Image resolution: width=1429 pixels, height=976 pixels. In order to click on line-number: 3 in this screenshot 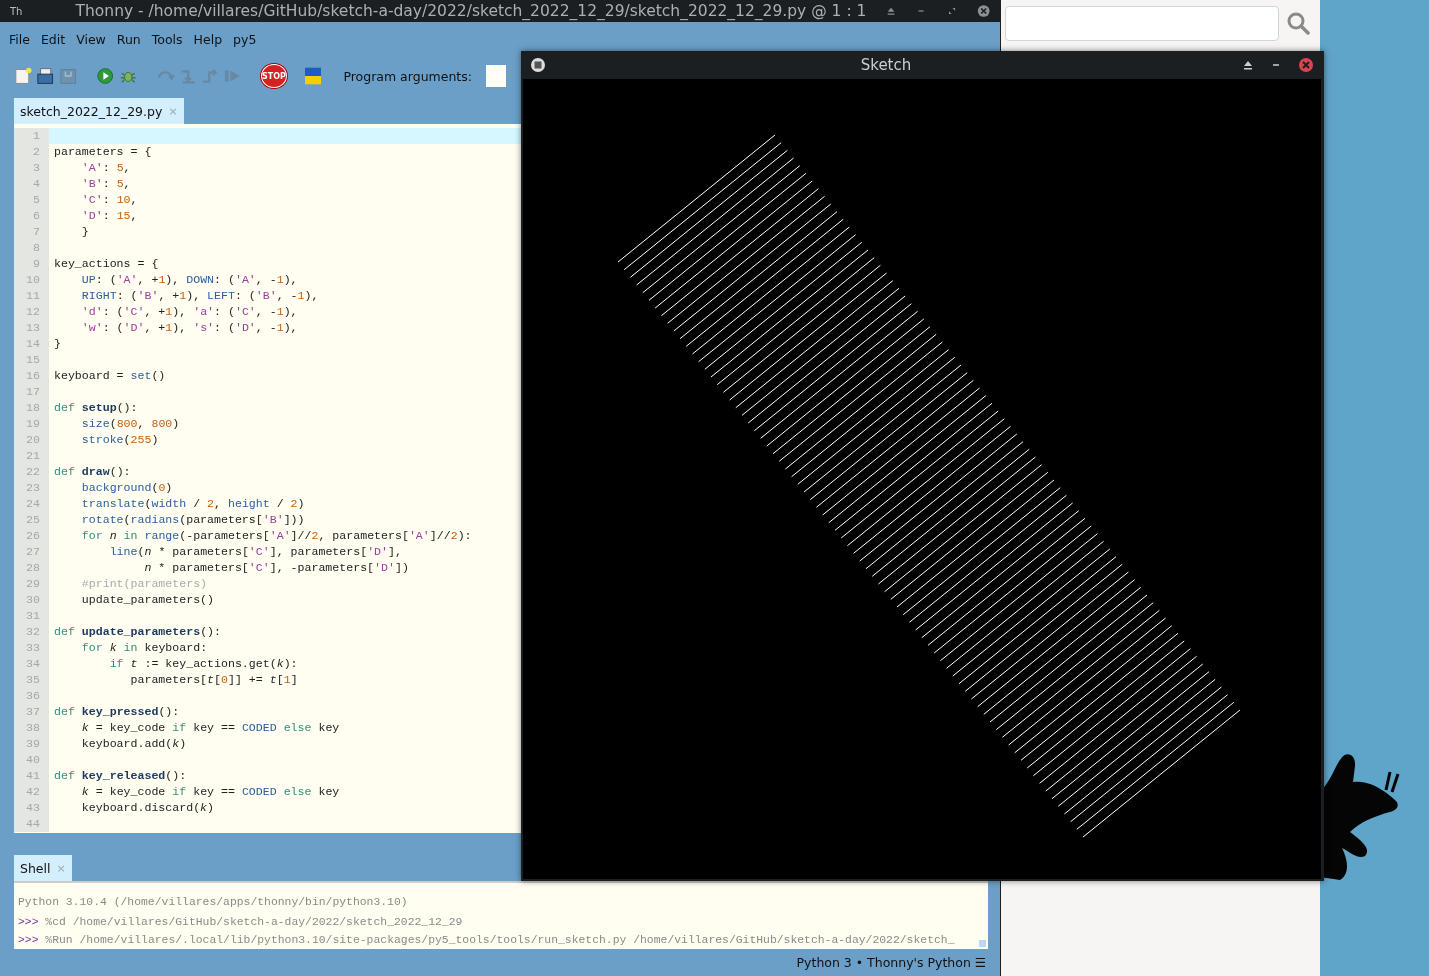, I will do `click(31, 168)`.